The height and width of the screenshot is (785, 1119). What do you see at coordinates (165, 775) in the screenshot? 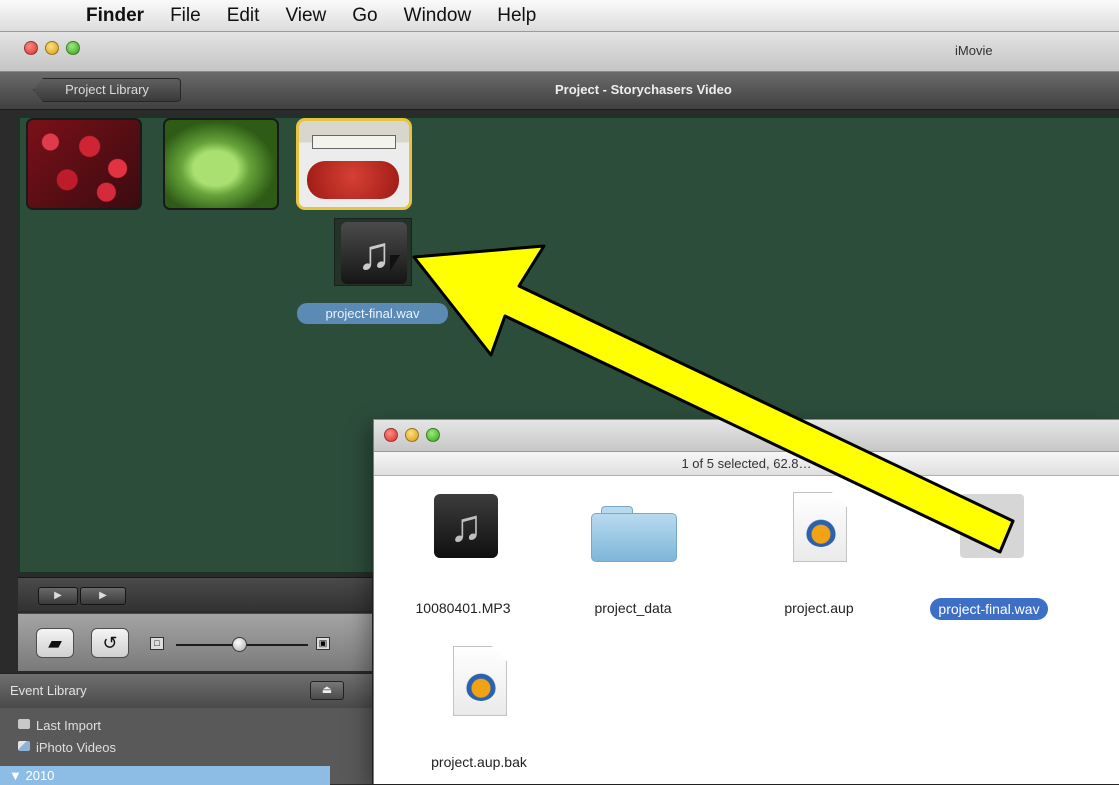
I see `event-year-row: ▼ 2010` at bounding box center [165, 775].